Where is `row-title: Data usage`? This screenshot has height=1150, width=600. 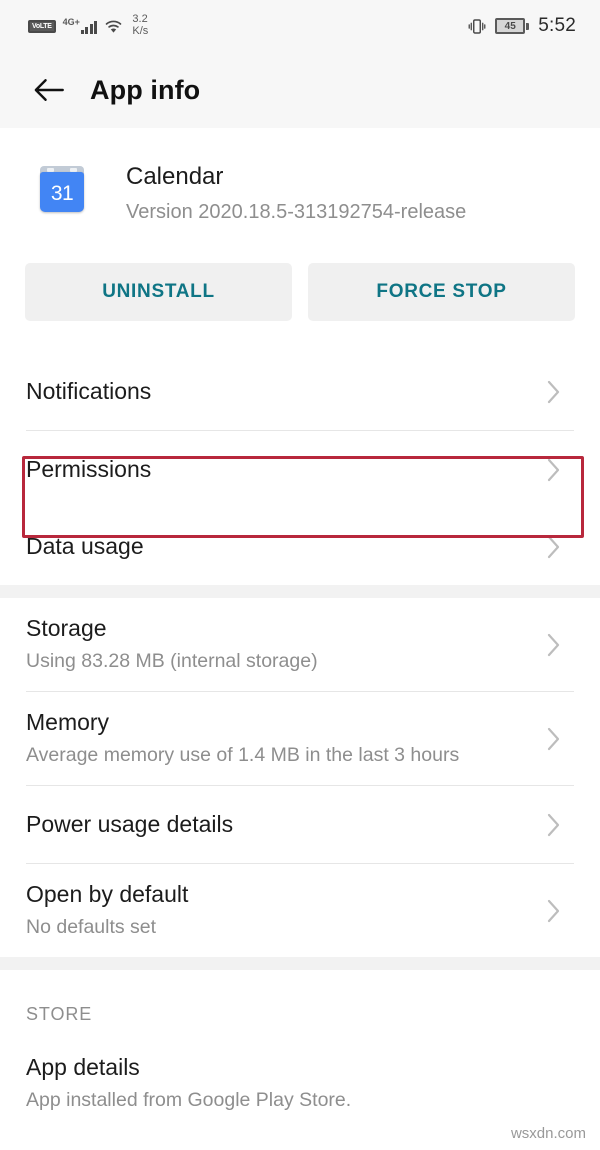
row-title: Data usage is located at coordinates (85, 545).